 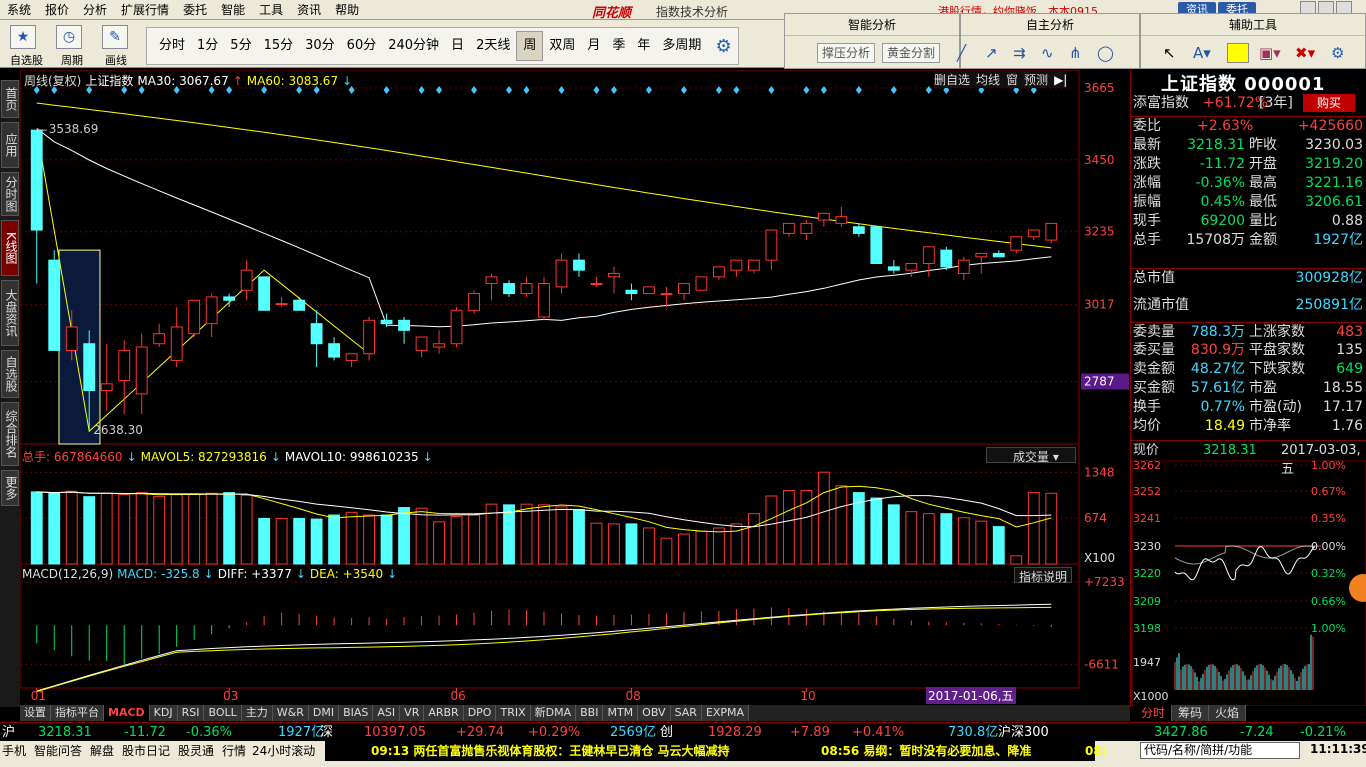 What do you see at coordinates (654, 713) in the screenshot?
I see `indicator-tab-18: OBV` at bounding box center [654, 713].